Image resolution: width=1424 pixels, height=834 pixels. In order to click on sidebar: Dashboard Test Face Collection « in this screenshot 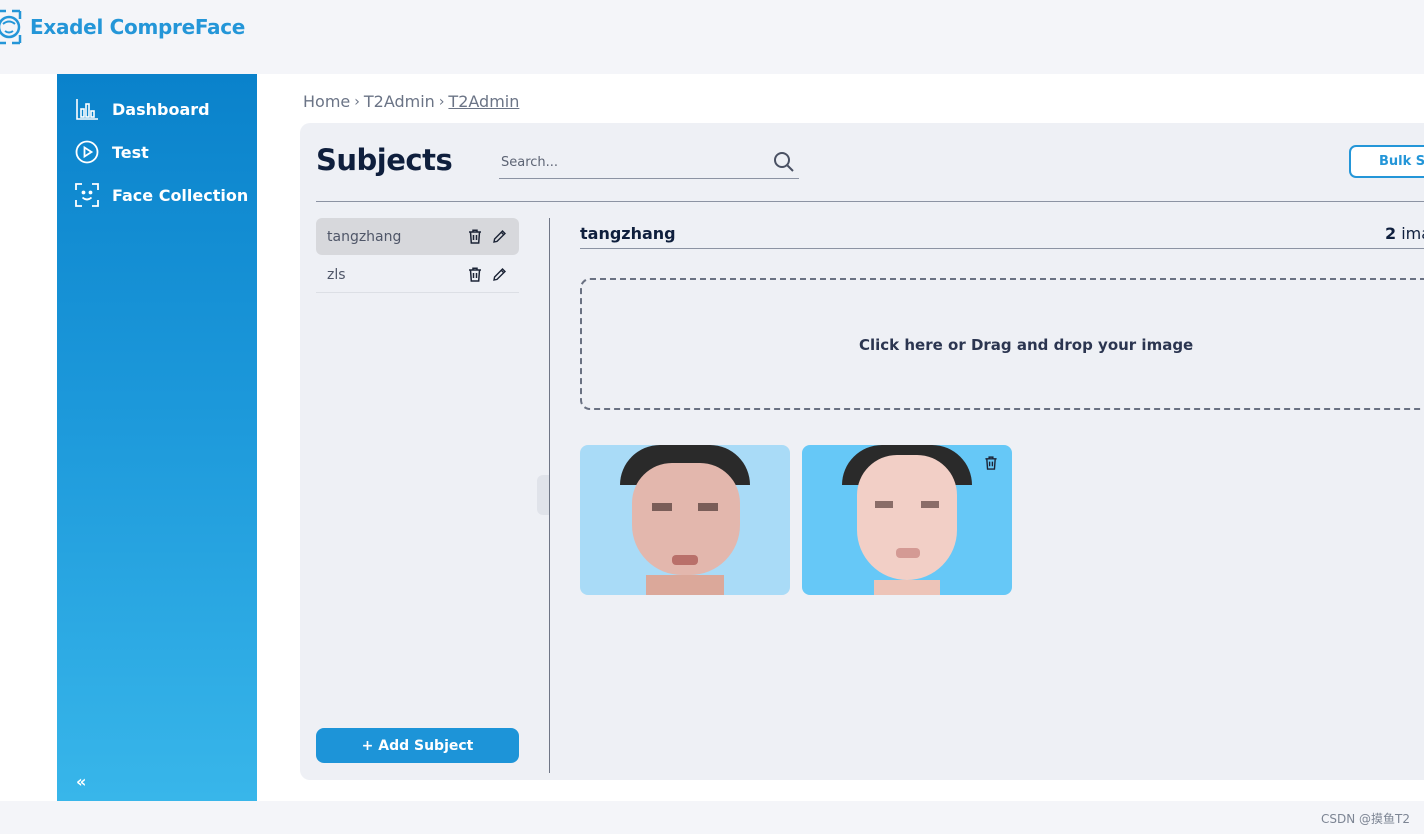, I will do `click(157, 437)`.